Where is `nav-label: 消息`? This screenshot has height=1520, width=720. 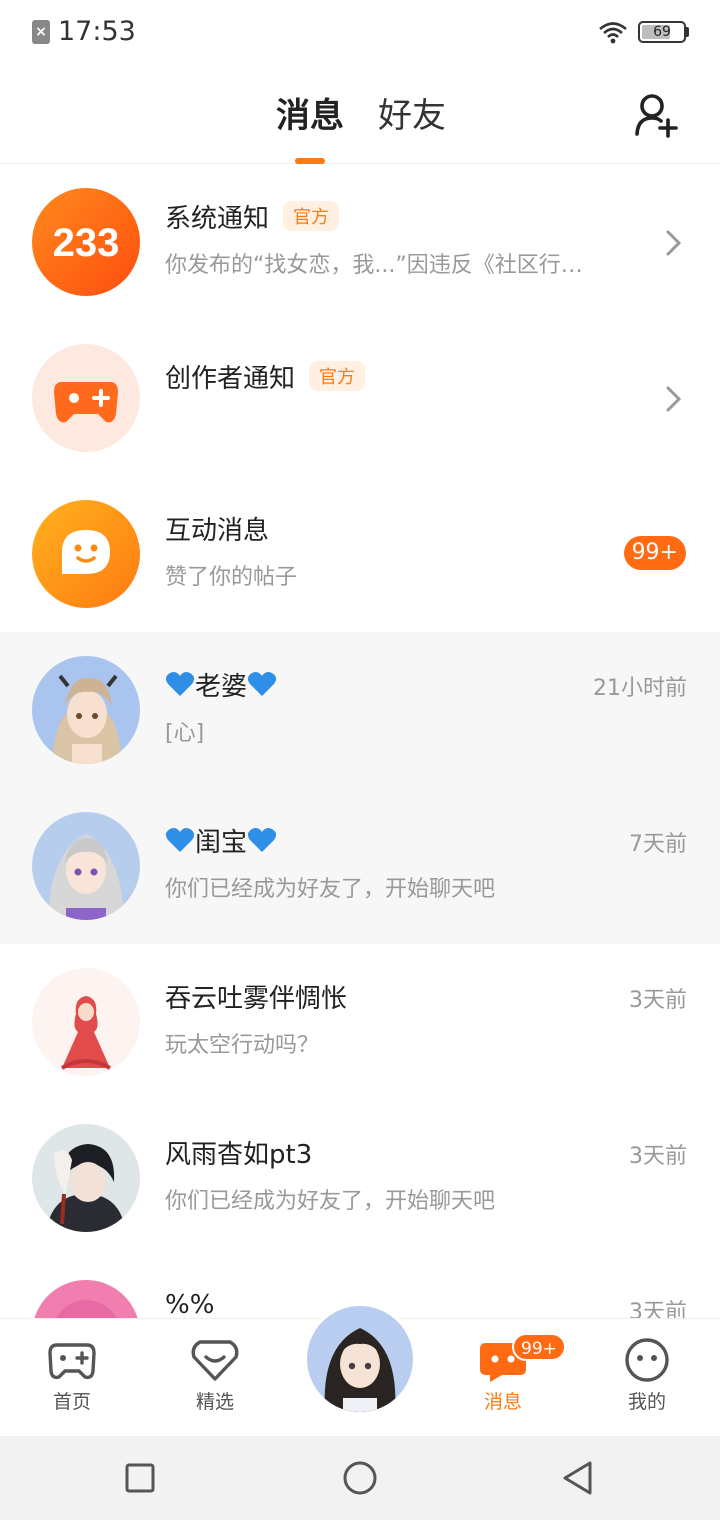 nav-label: 消息 is located at coordinates (502, 1402).